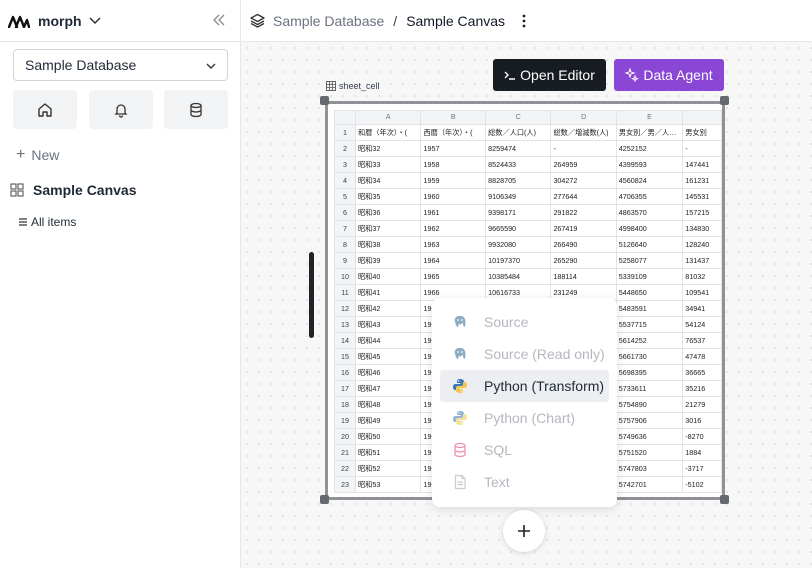 The image size is (812, 568). What do you see at coordinates (388, 484) in the screenshot?
I see `table-cell: 昭和53` at bounding box center [388, 484].